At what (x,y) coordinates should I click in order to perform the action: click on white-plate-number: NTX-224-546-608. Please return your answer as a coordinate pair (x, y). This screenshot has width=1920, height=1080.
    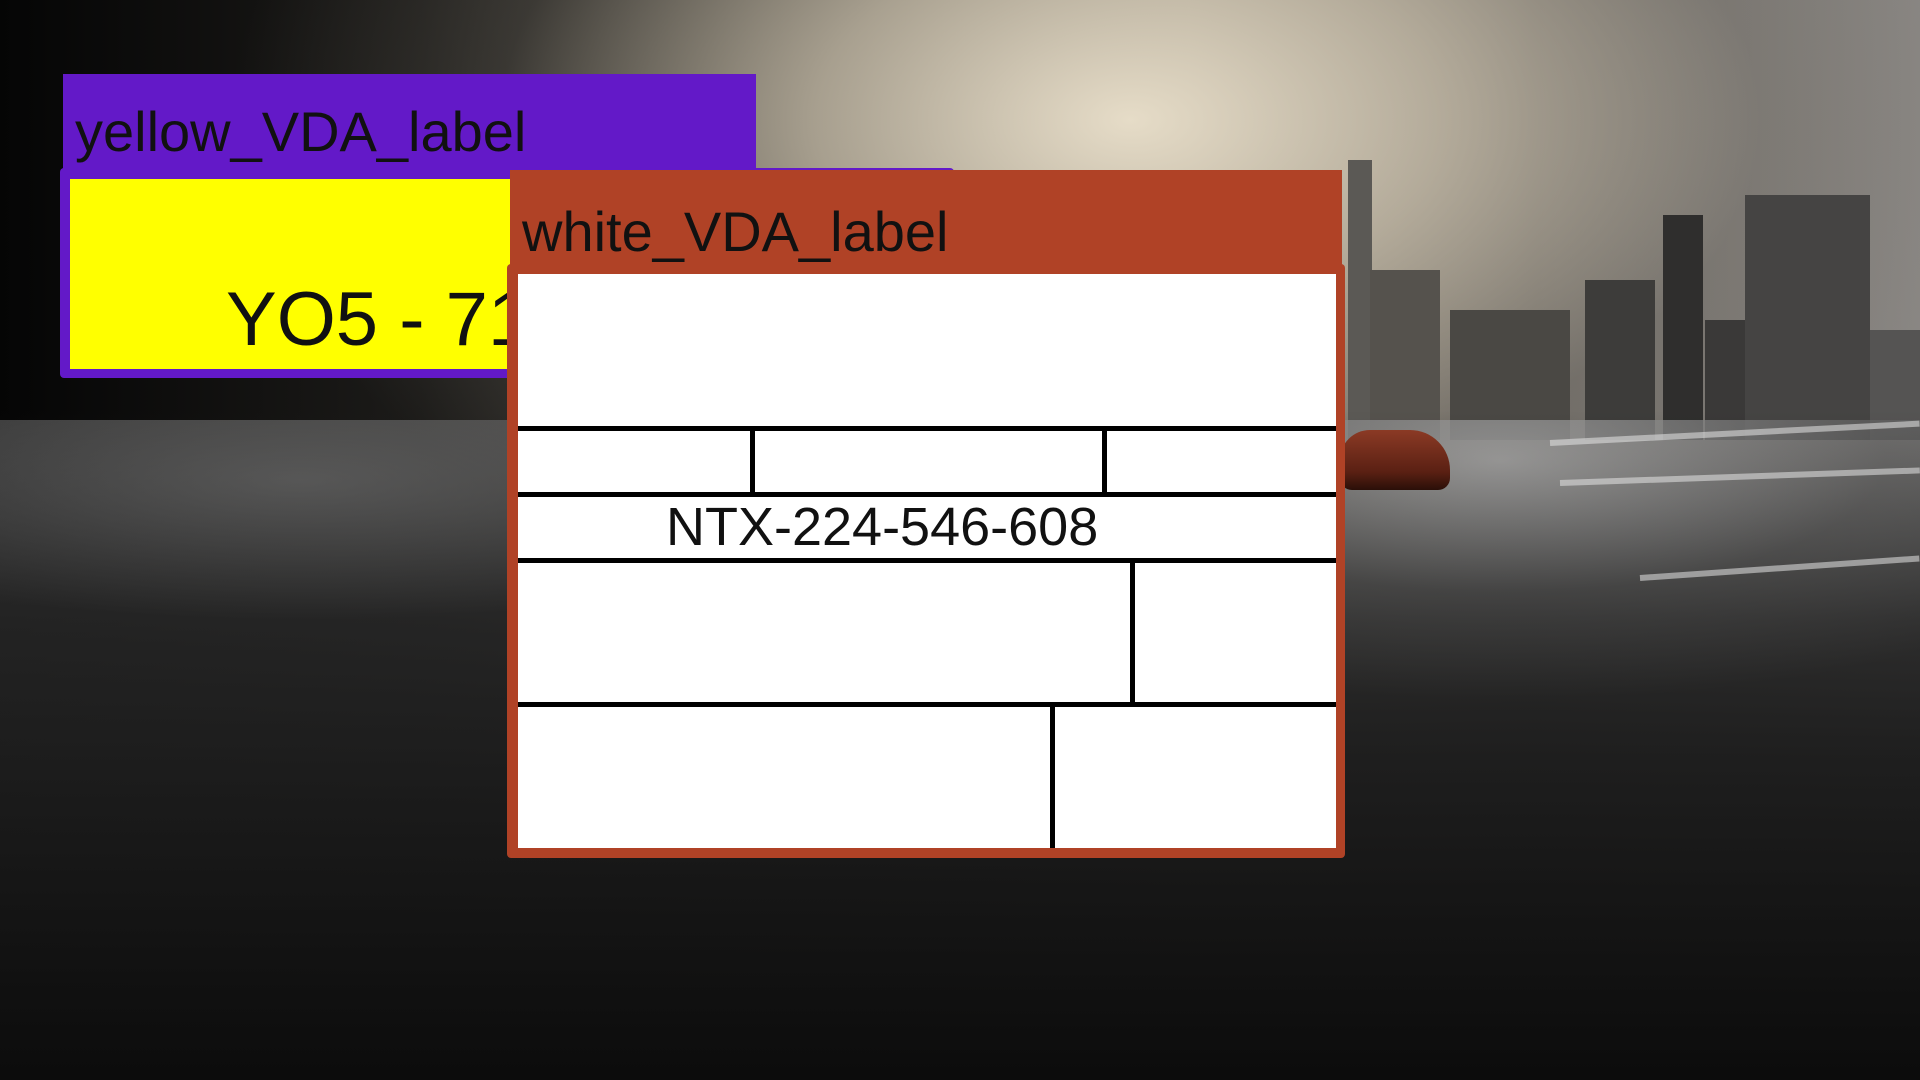
    Looking at the image, I should click on (882, 527).